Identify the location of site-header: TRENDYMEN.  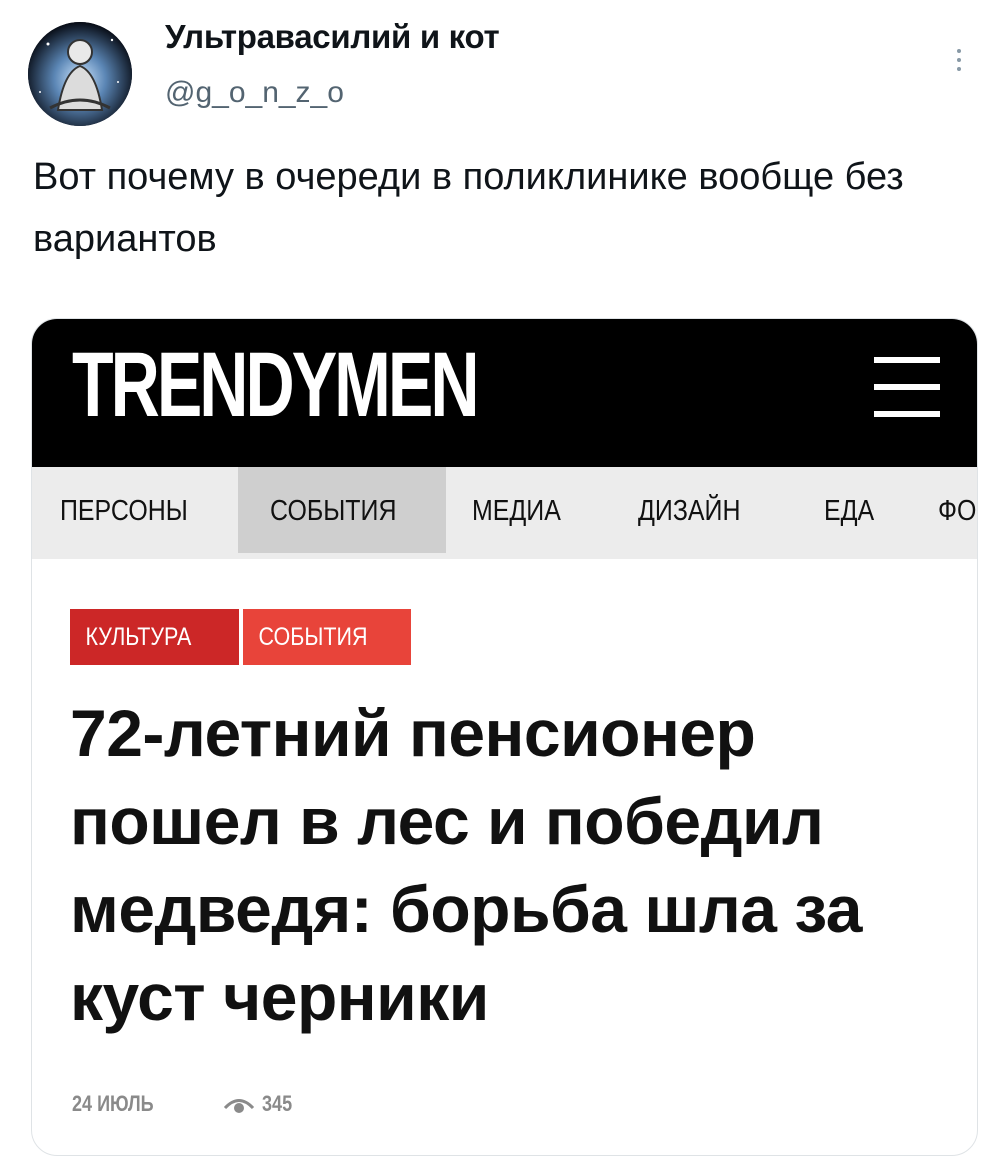
(504, 393).